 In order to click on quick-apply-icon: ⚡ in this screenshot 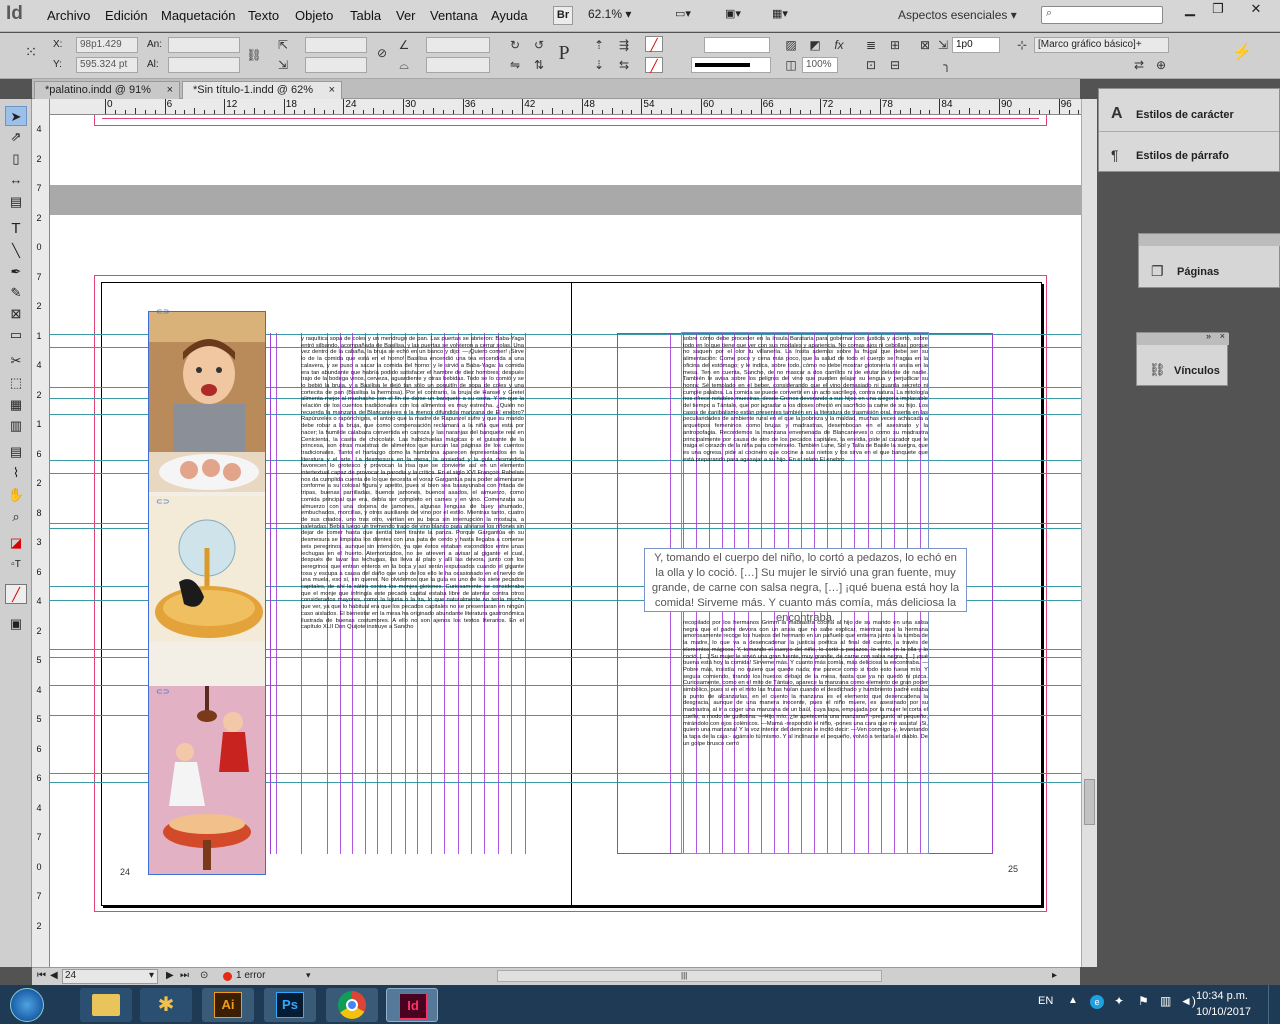, I will do `click(1242, 53)`.